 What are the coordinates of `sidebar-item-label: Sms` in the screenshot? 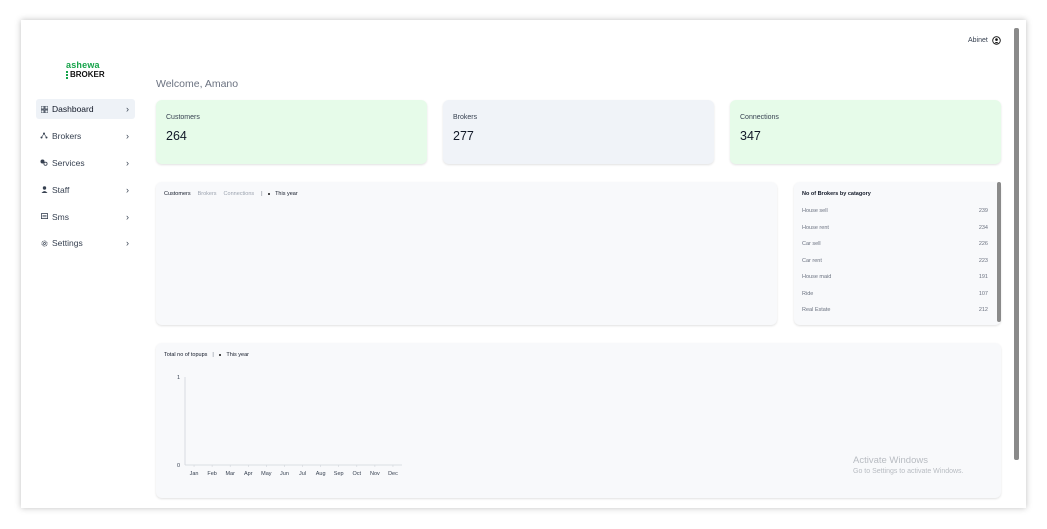 It's located at (60, 216).